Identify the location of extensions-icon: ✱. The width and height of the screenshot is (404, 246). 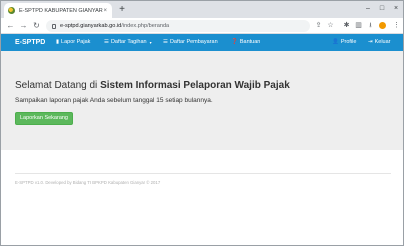
(346, 25).